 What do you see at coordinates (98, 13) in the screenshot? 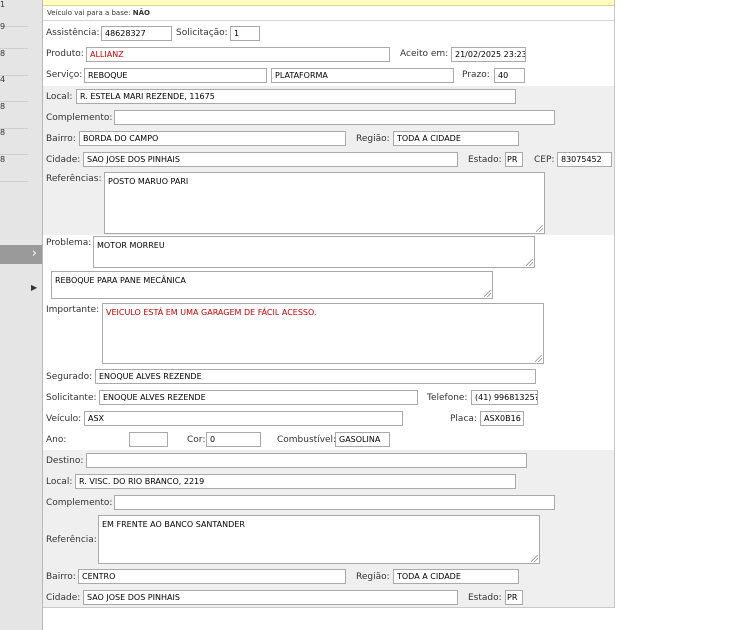
I see `base-label: Veículo vai para a base: NÃO` at bounding box center [98, 13].